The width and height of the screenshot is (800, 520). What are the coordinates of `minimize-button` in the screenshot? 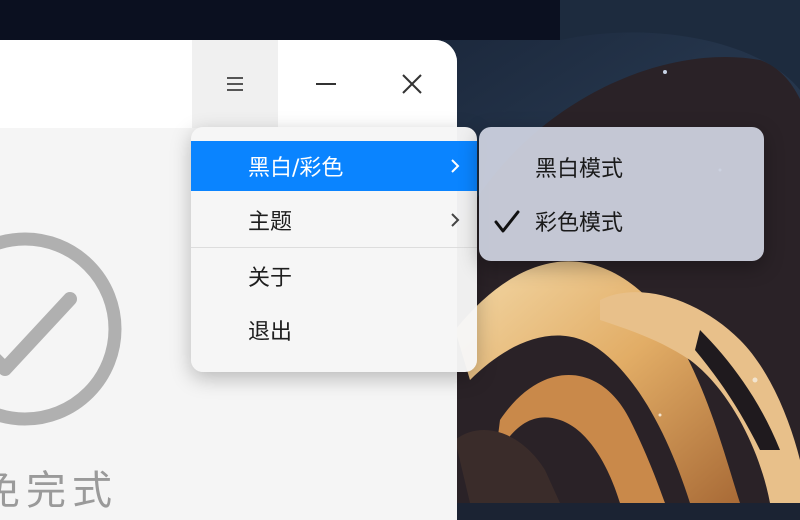 It's located at (326, 84).